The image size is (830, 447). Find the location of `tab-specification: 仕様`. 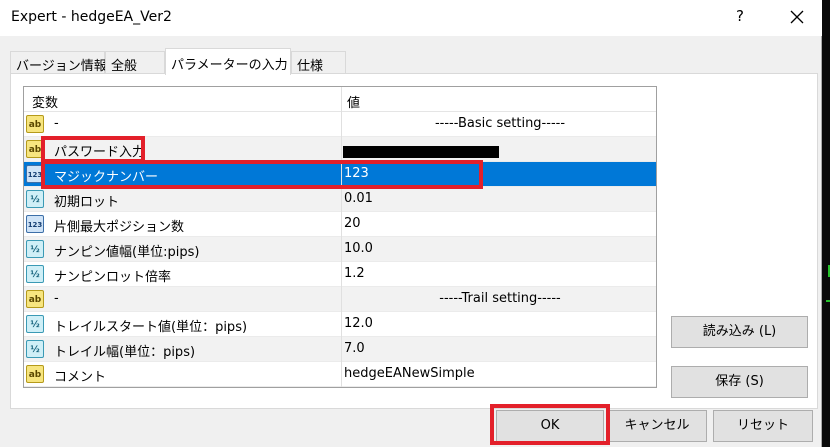

tab-specification: 仕様 is located at coordinates (318, 62).